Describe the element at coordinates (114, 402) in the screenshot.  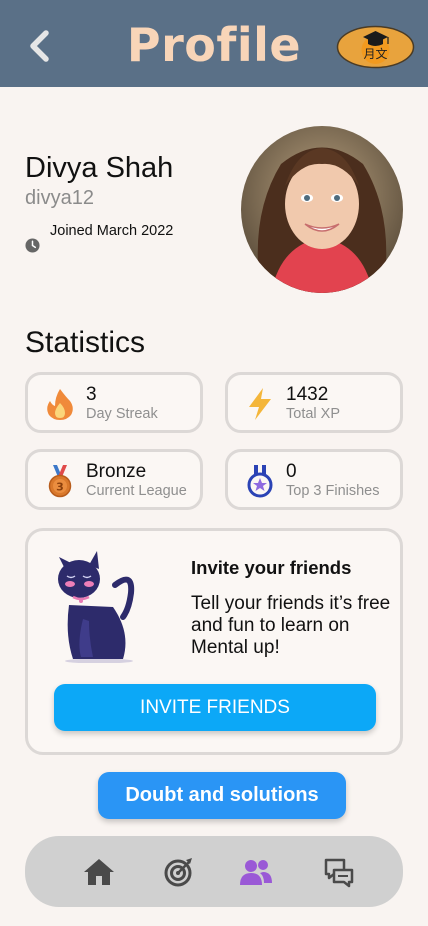
I see `stat-card-streak: 3 Day Streak` at that location.